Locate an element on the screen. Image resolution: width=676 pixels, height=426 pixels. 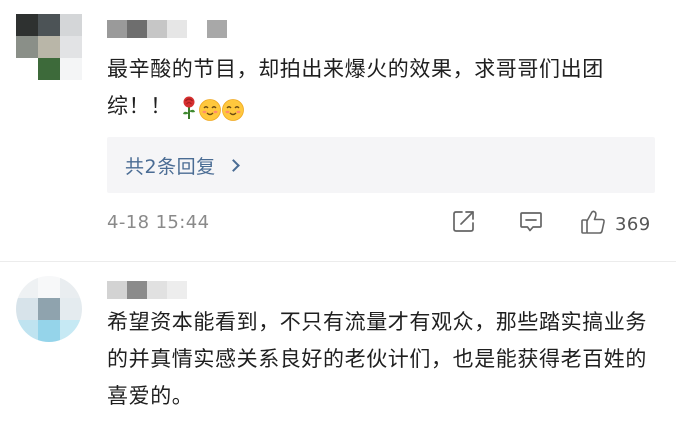
comment-button is located at coordinates (531, 223).